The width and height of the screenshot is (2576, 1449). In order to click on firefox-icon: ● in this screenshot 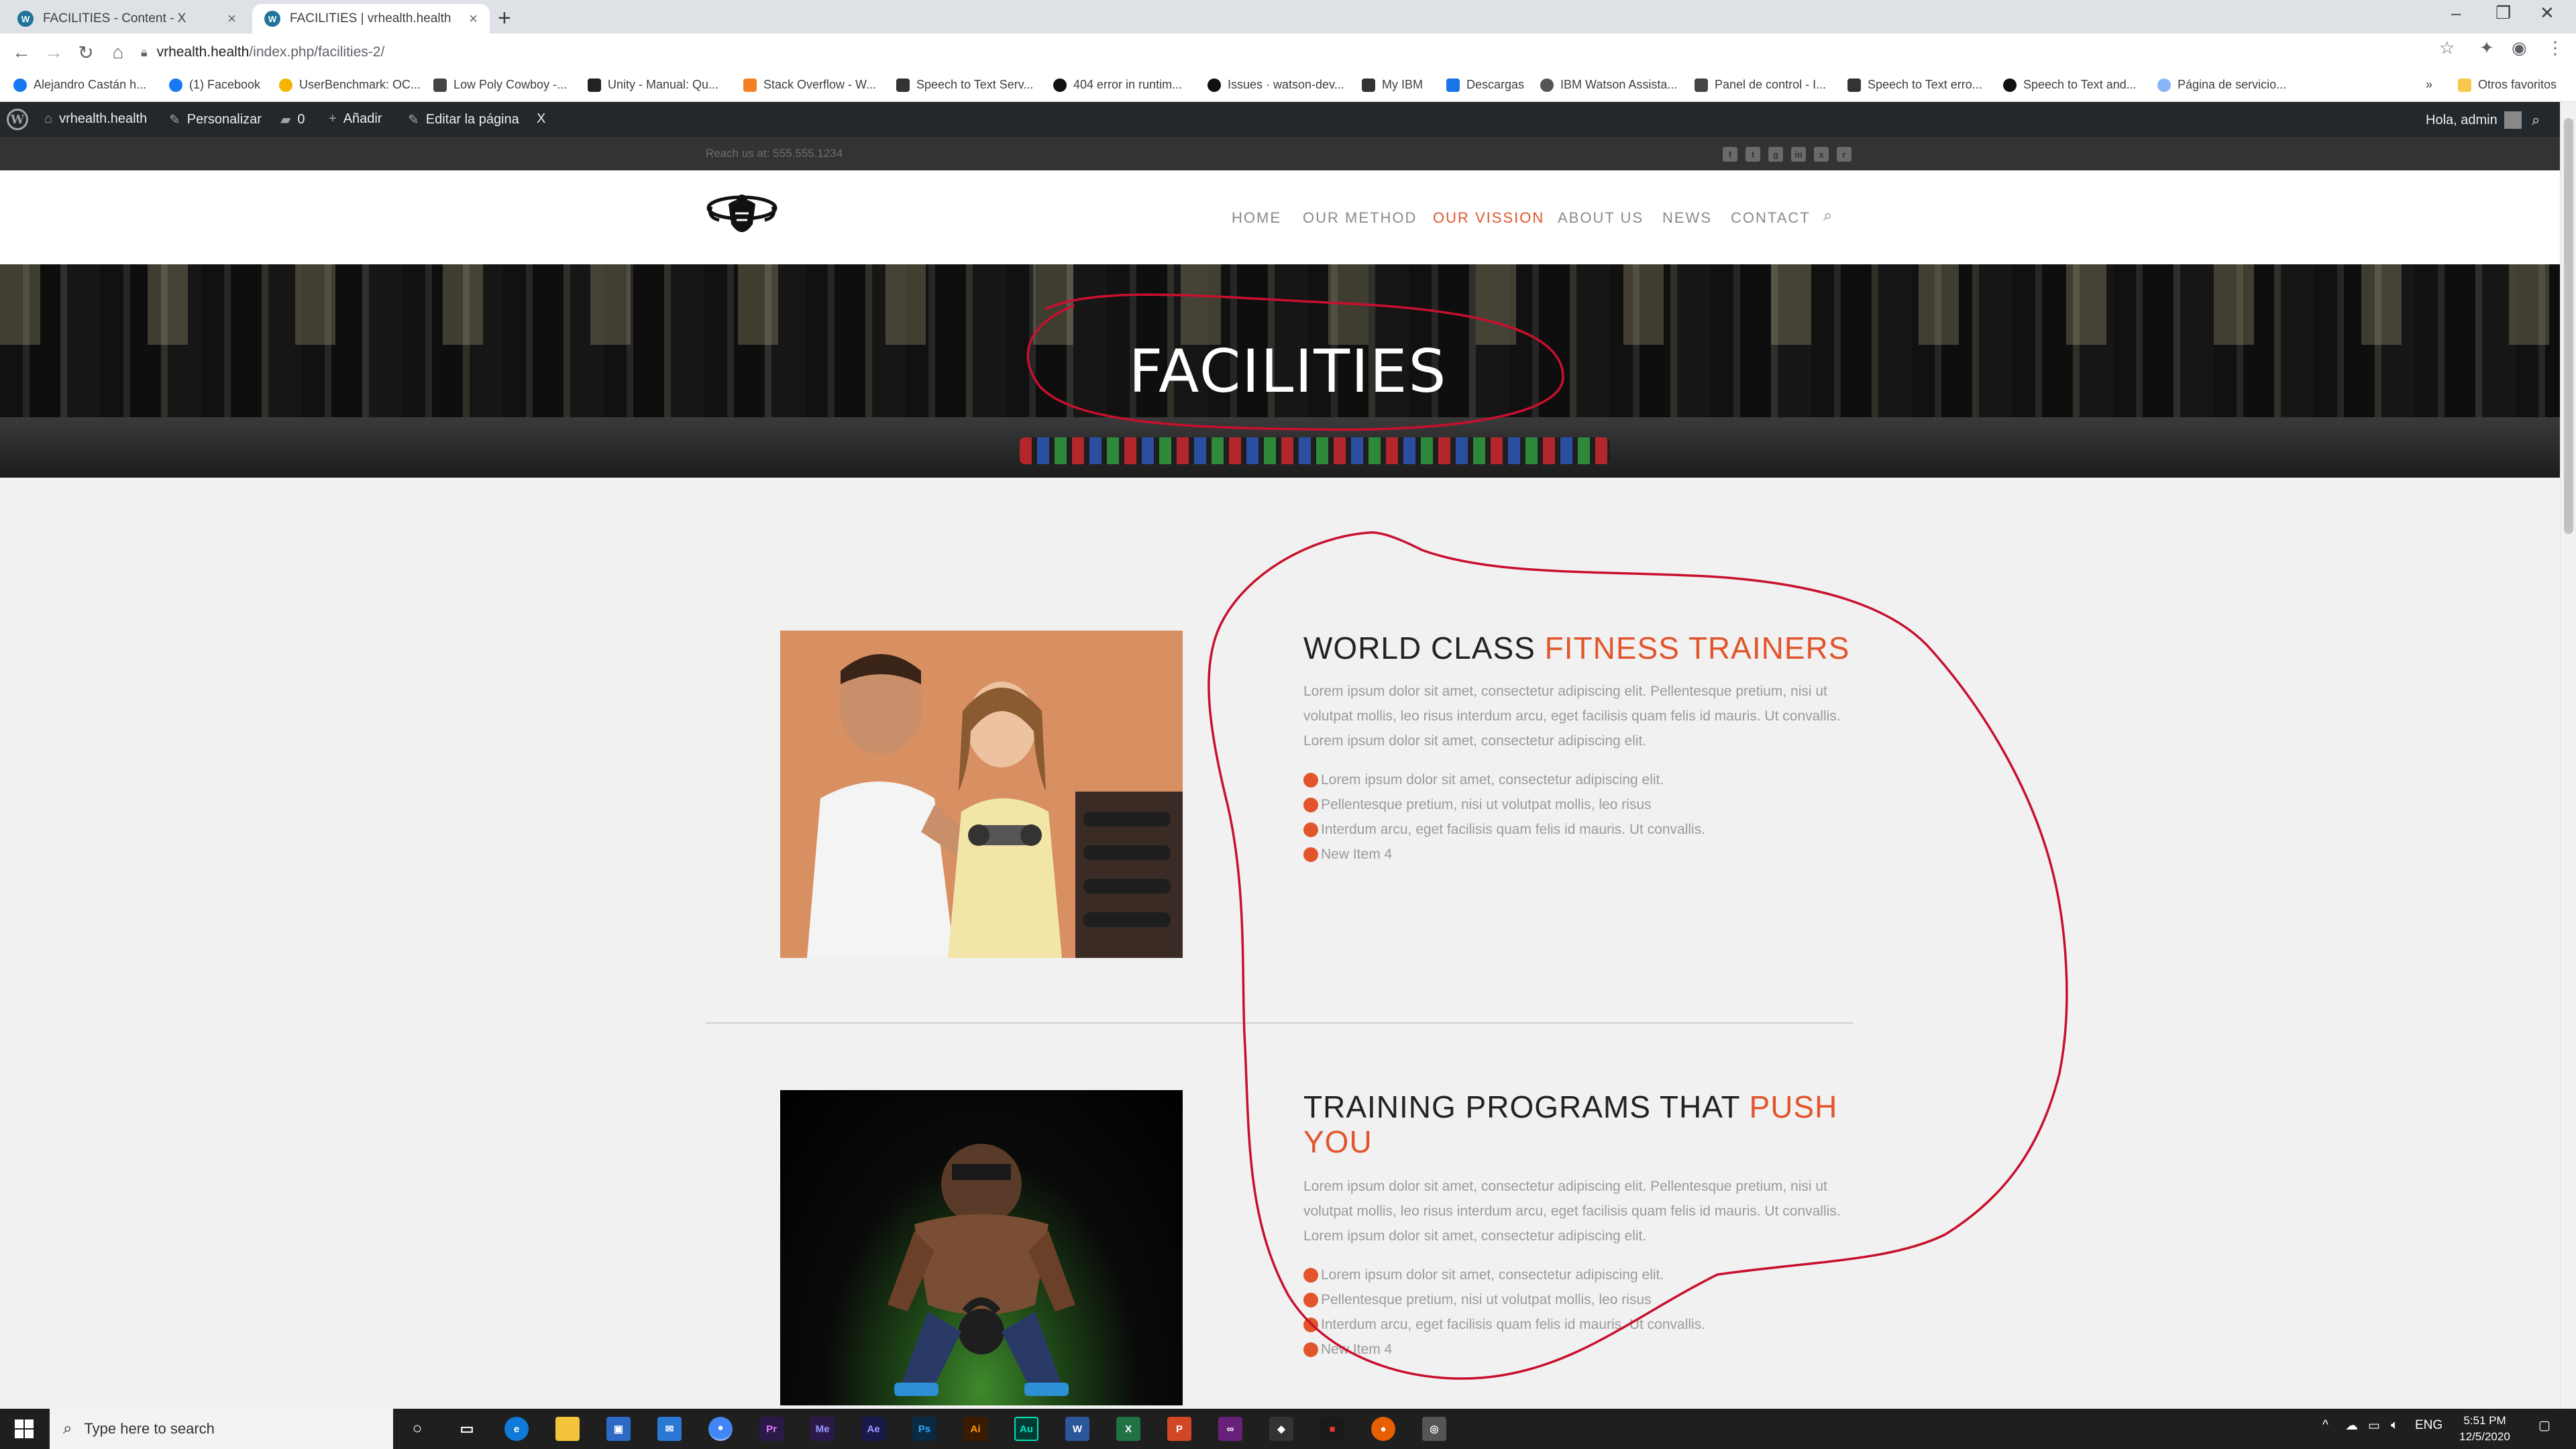, I will do `click(1383, 1429)`.